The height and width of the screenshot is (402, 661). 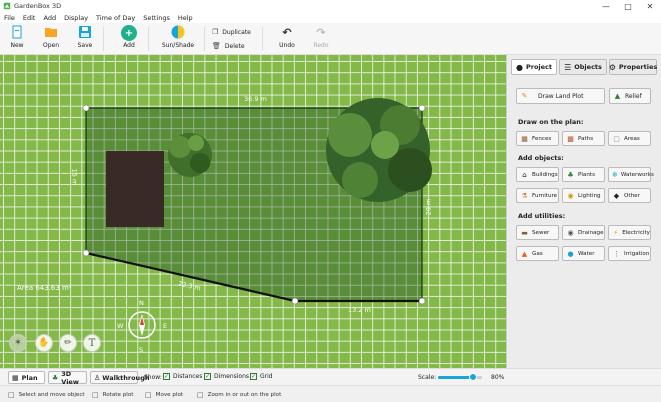 What do you see at coordinates (119, 377) in the screenshot?
I see `walkthrough-view-button: ♙ Walkthrough` at bounding box center [119, 377].